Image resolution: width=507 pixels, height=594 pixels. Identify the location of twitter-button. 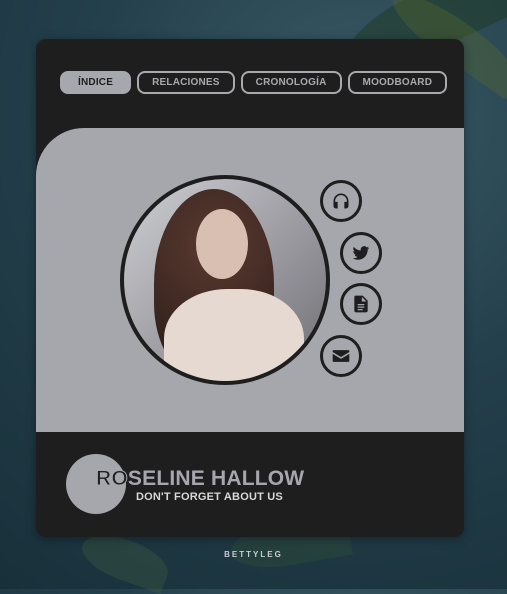
(361, 253).